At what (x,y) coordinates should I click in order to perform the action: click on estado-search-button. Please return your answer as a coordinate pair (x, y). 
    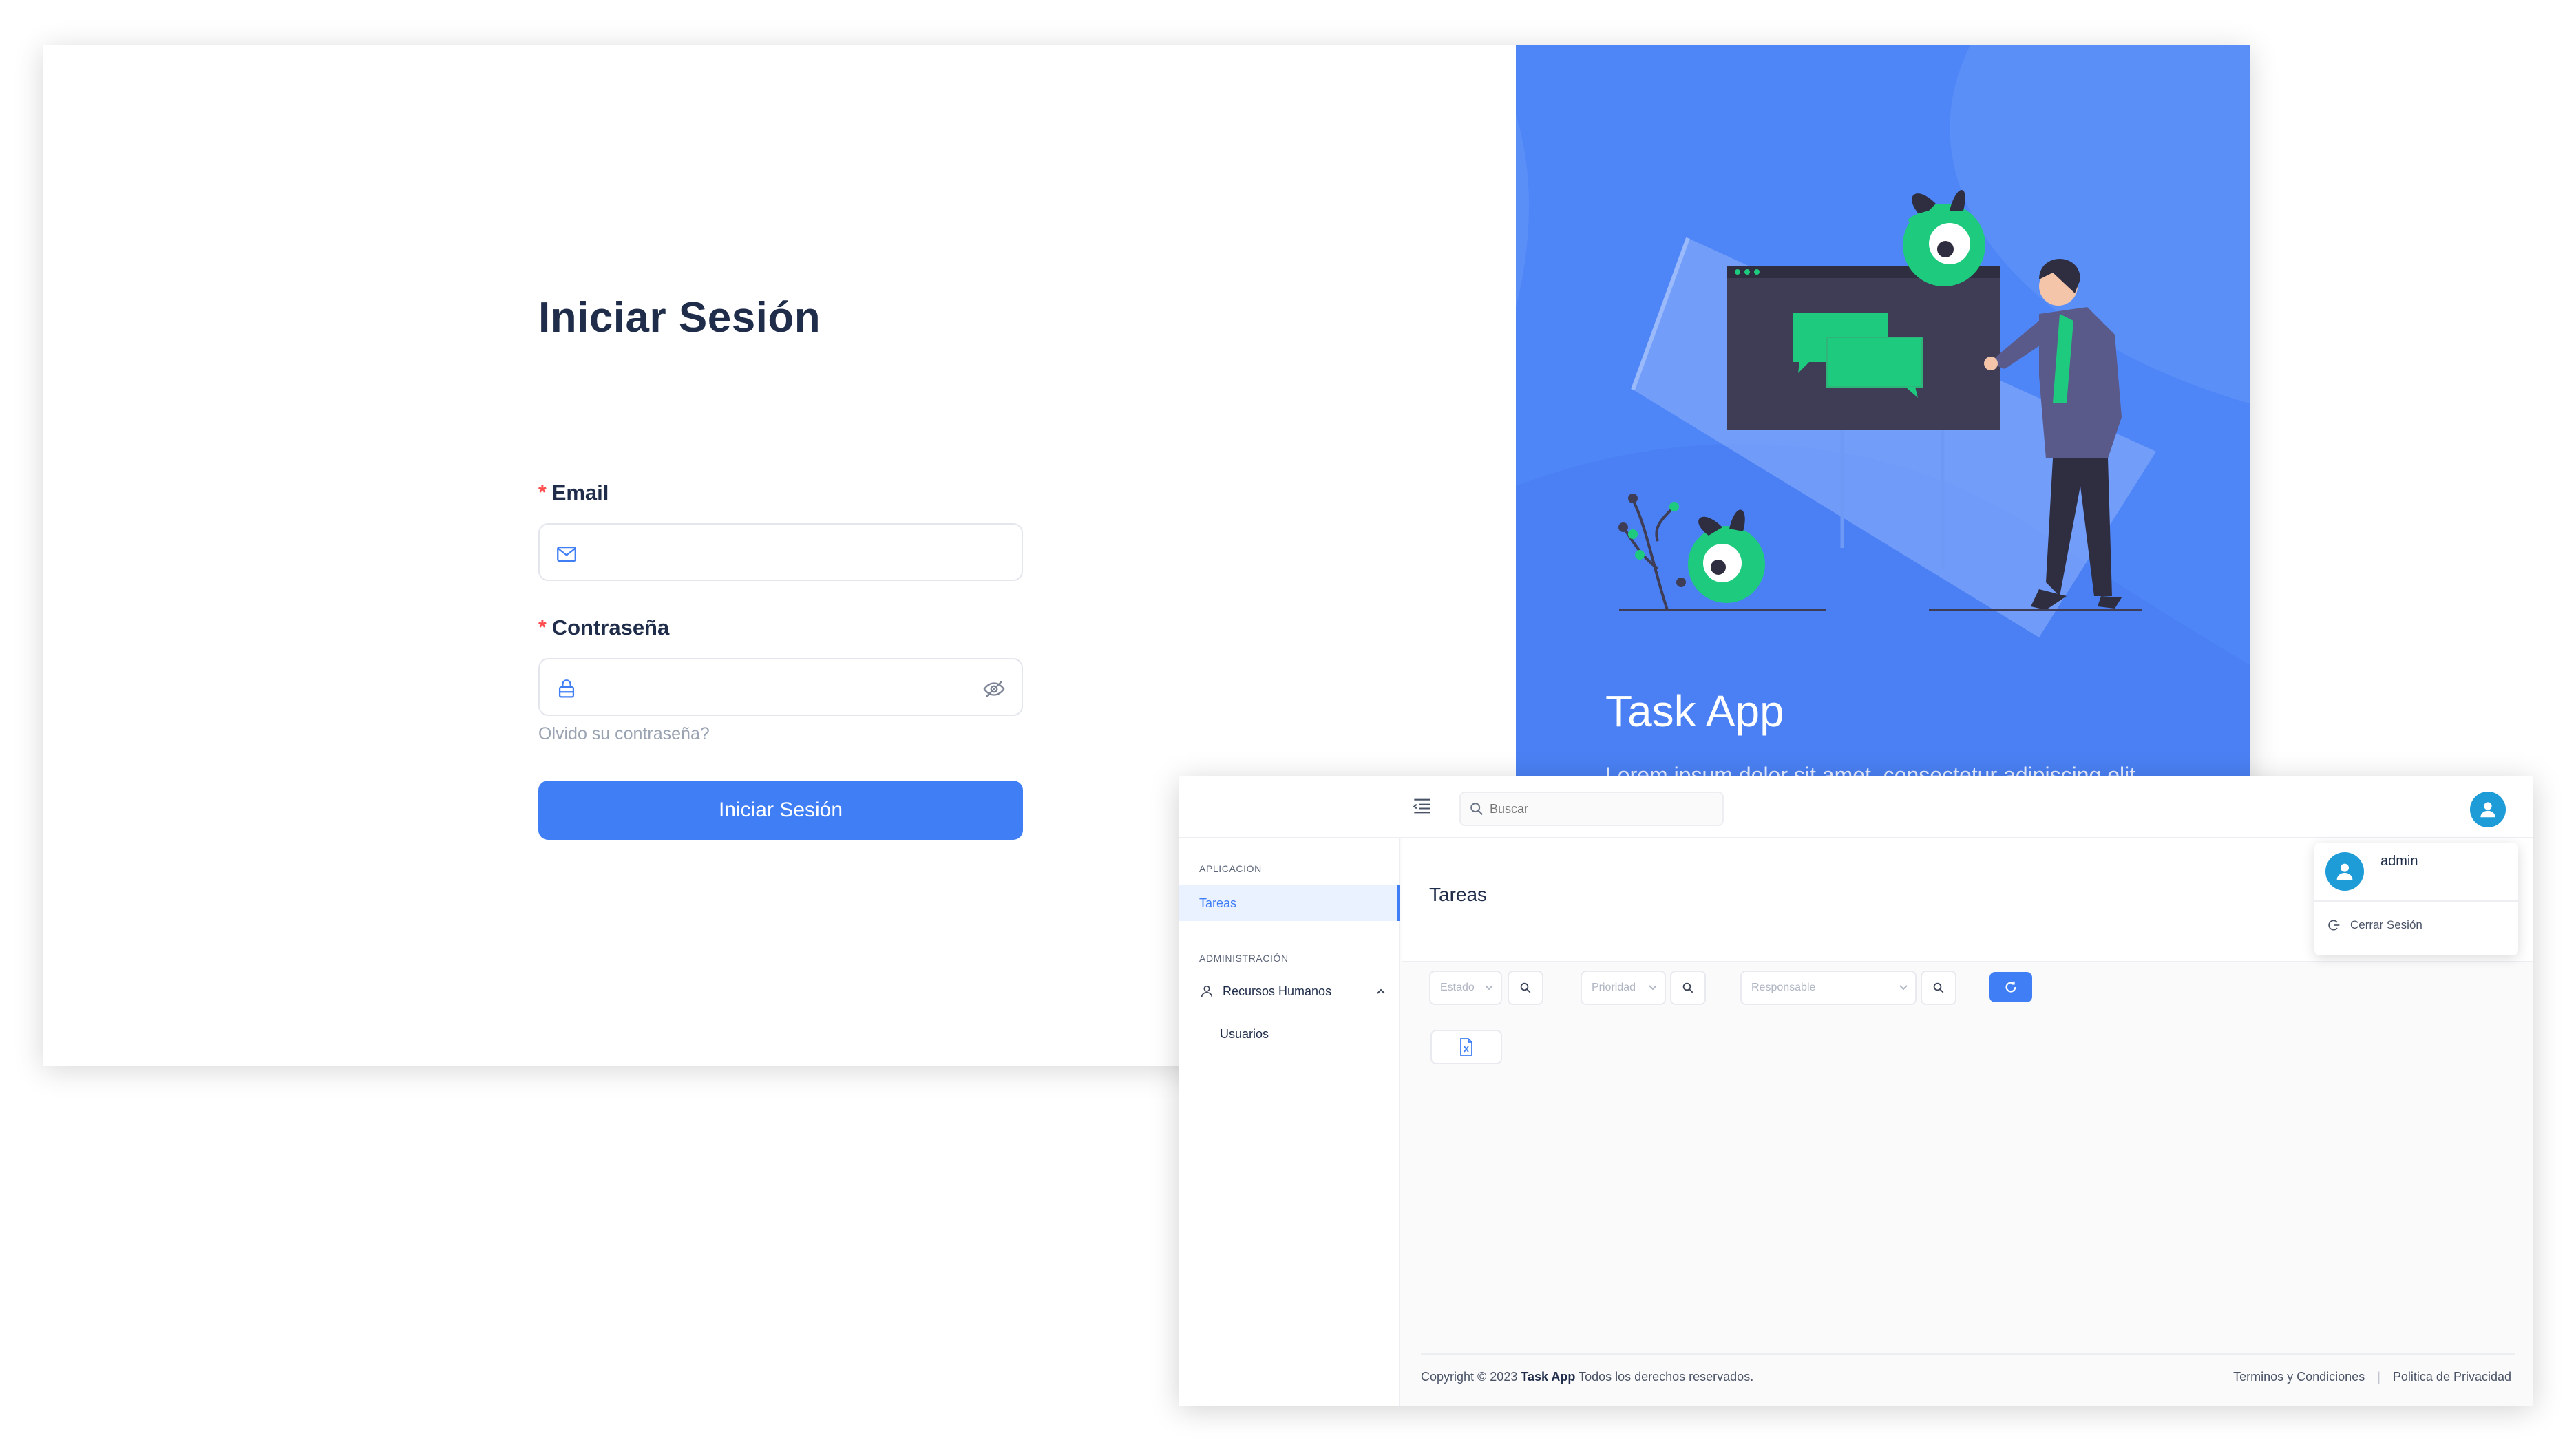
    Looking at the image, I should click on (1526, 988).